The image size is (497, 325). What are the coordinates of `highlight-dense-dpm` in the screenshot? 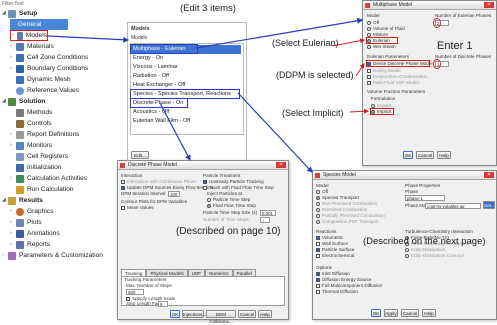 It's located at (398, 63).